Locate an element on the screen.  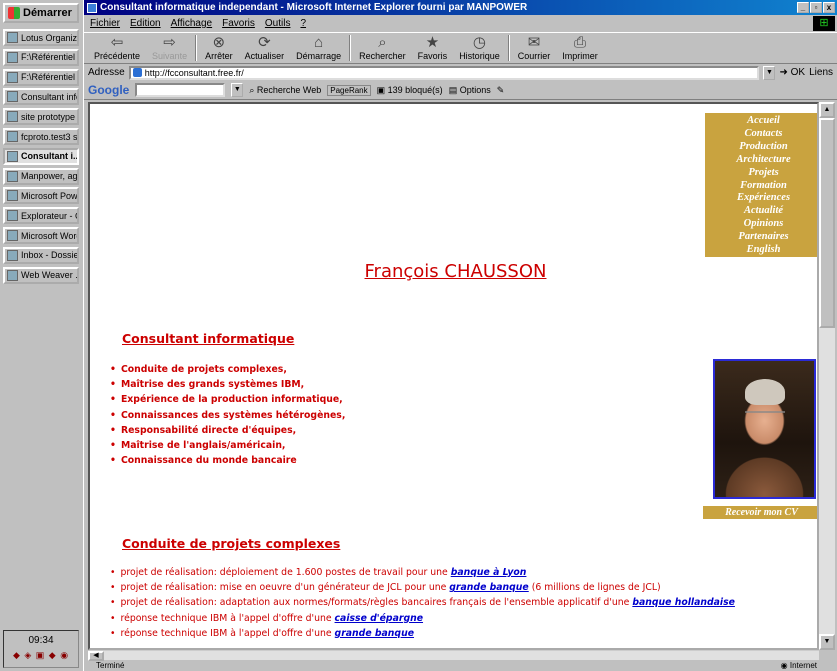
toolbar-mail-button: ✉ Courrier is located at coordinates (534, 46).